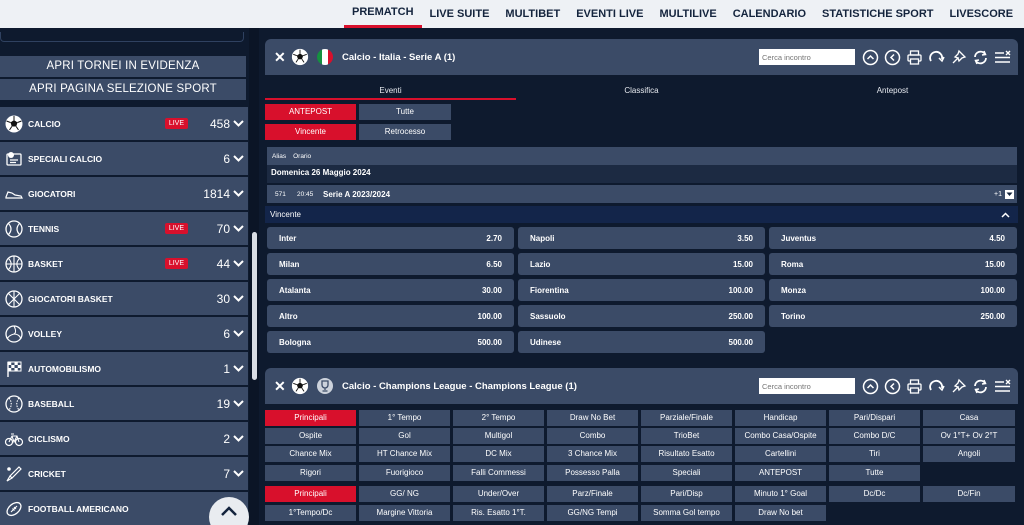 The height and width of the screenshot is (525, 1024). I want to click on market-filter-button: Draw No Bet, so click(592, 418).